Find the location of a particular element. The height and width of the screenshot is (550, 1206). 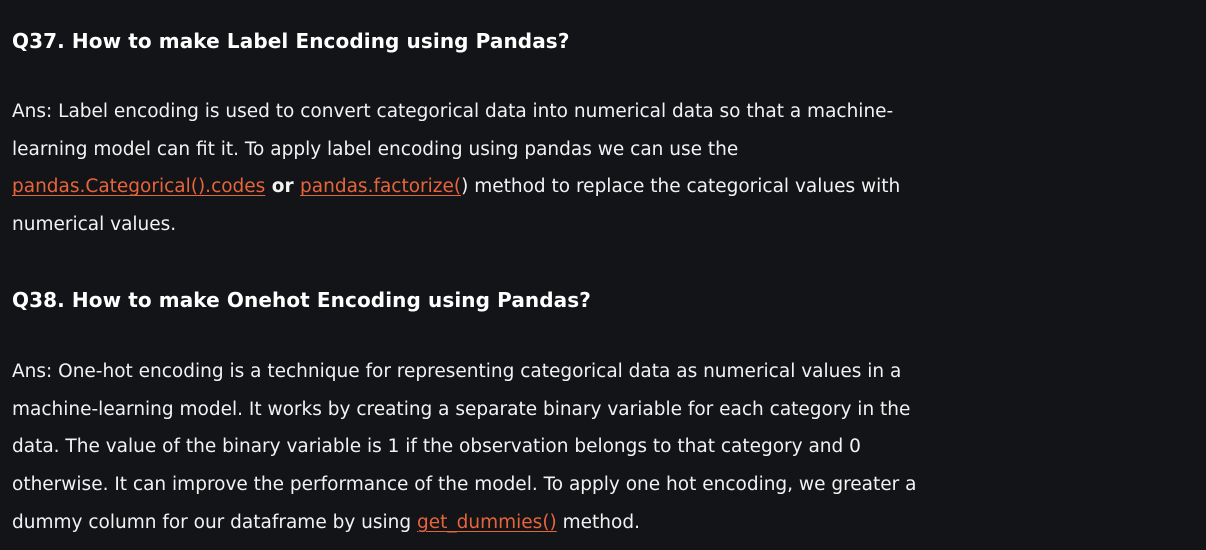

answer-37-line-4: numerical values. is located at coordinates (94, 225).